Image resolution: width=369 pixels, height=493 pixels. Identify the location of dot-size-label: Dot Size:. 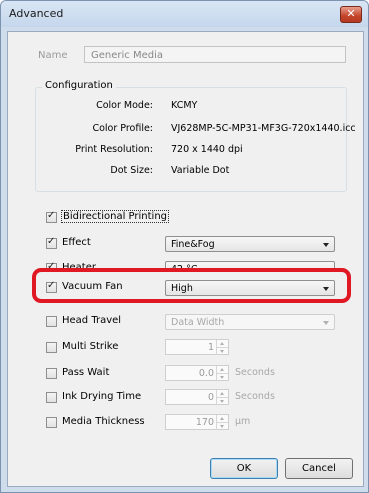
(131, 170).